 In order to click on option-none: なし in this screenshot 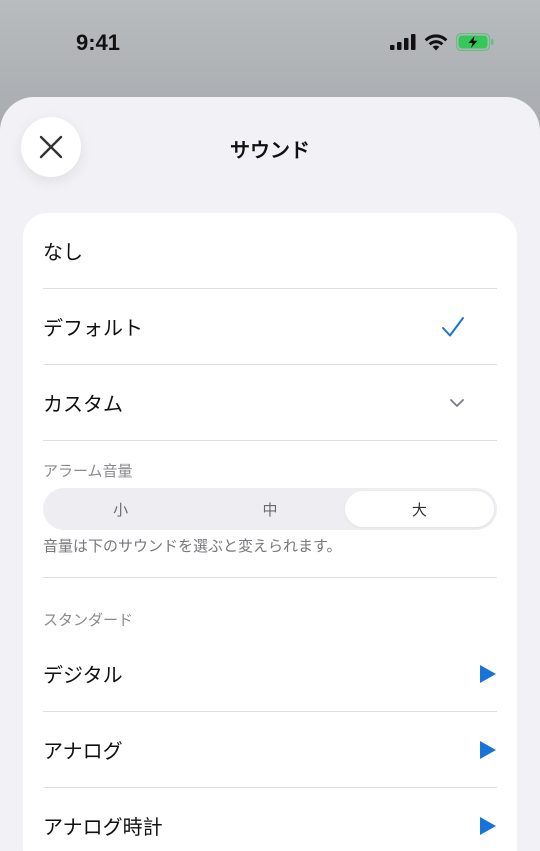, I will do `click(270, 250)`.